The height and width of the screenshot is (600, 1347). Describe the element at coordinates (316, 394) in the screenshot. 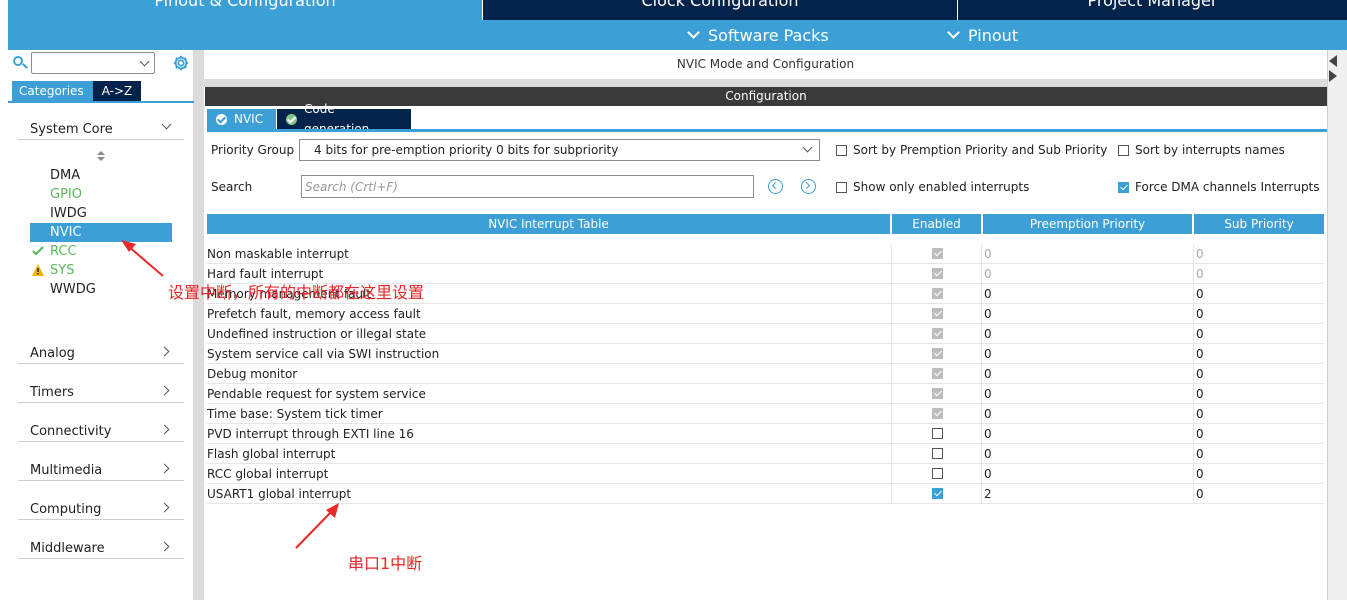

I see `interrupt-name: Pendable request for system service` at that location.